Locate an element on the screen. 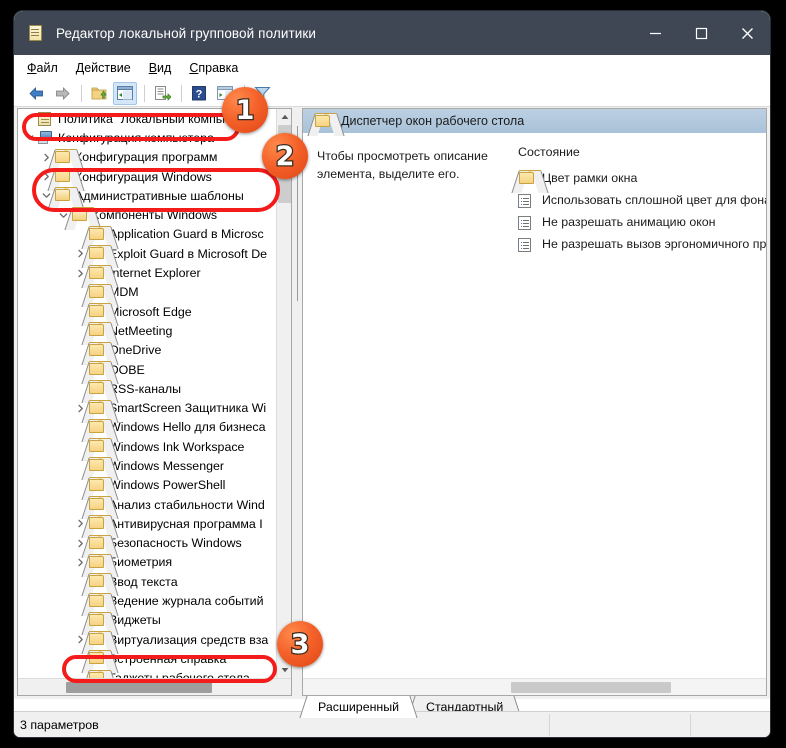  tree-item: Internet Explorer is located at coordinates (154, 272).